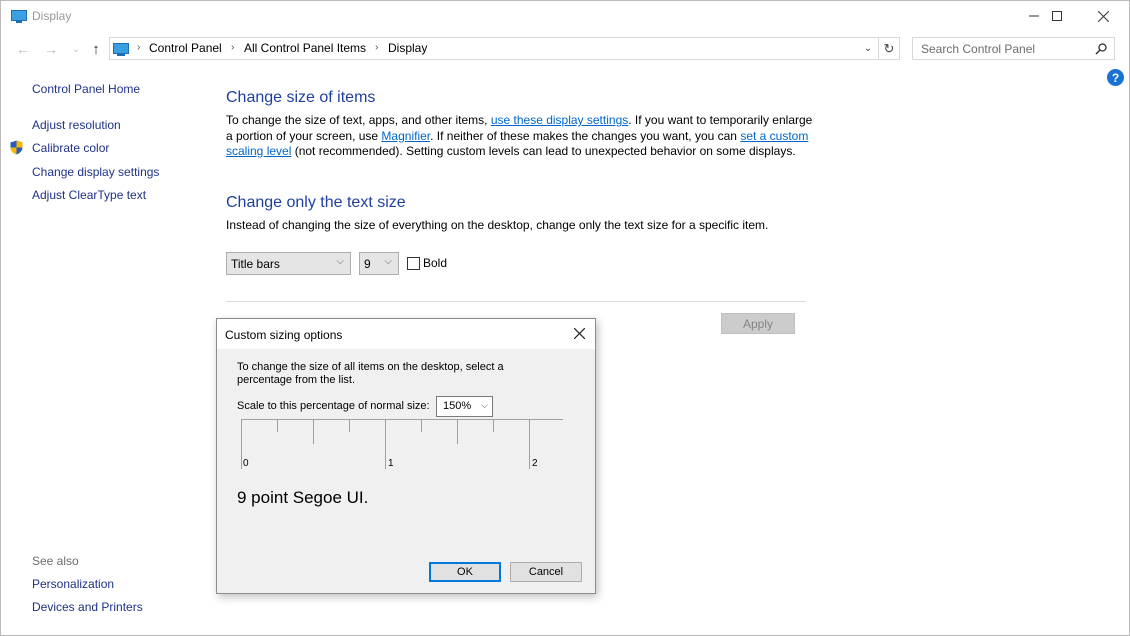  I want to click on close-button, so click(1103, 16).